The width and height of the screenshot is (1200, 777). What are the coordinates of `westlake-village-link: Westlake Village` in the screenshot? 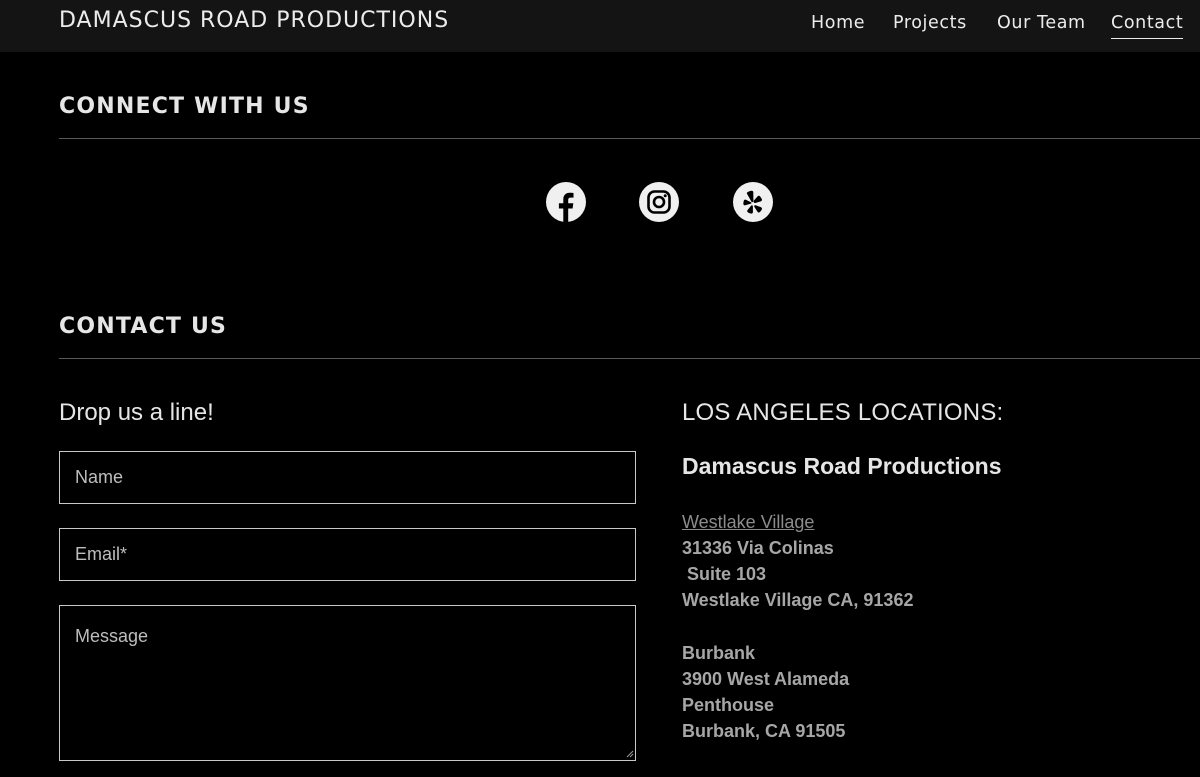 It's located at (748, 522).